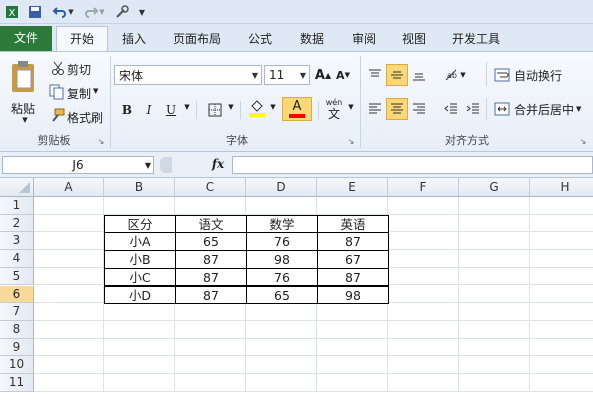 The image size is (593, 404). Describe the element at coordinates (17, 241) in the screenshot. I see `row-header: 3` at that location.